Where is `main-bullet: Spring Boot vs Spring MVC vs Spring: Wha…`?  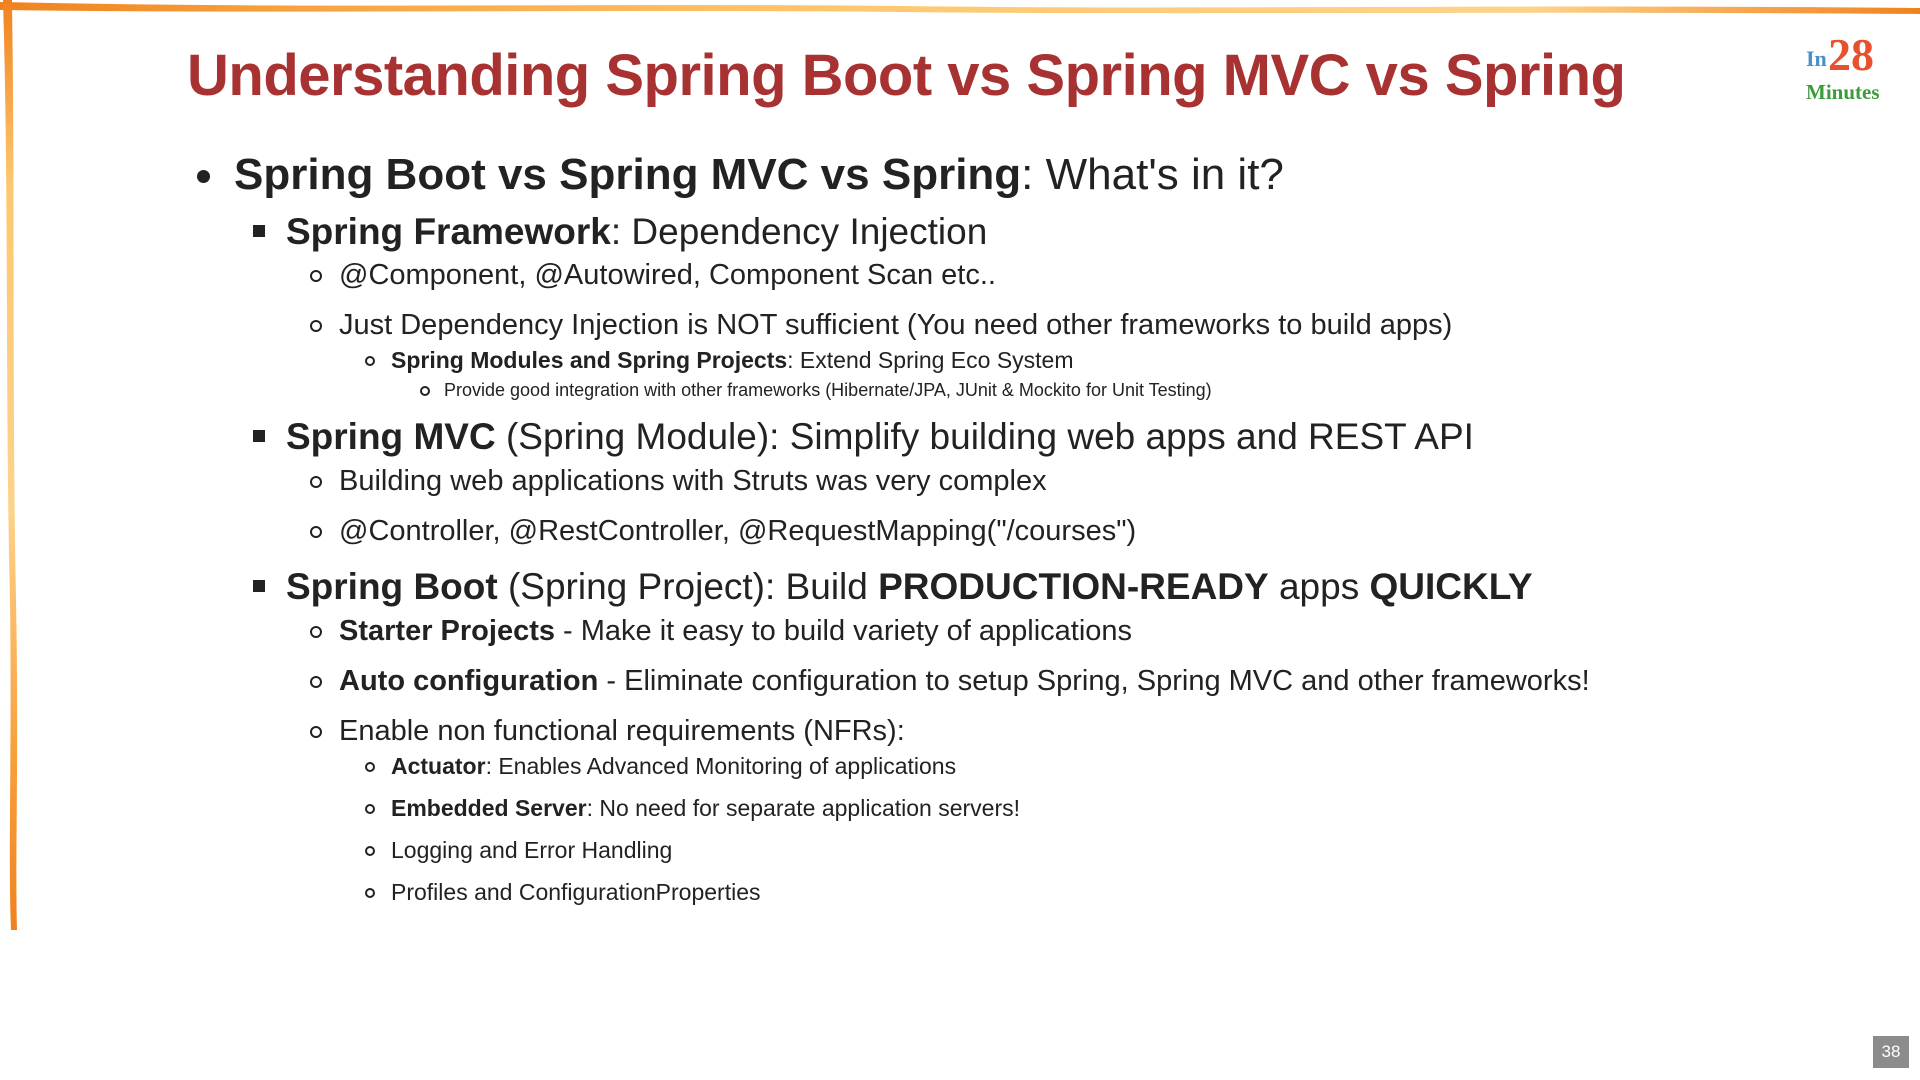 main-bullet: Spring Boot vs Spring MVC vs Spring: Wha… is located at coordinates (759, 175).